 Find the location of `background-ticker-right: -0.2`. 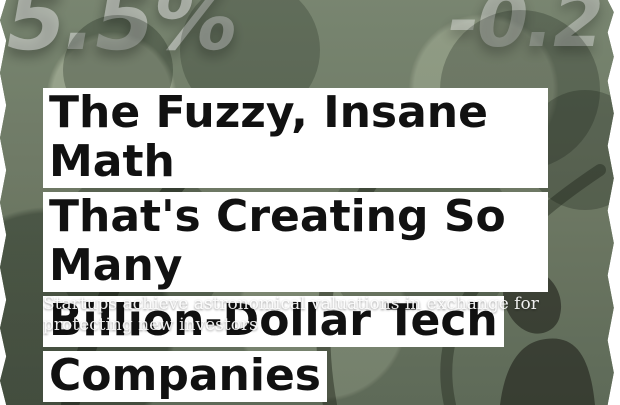

background-ticker-right: -0.2 is located at coordinates (525, 32).